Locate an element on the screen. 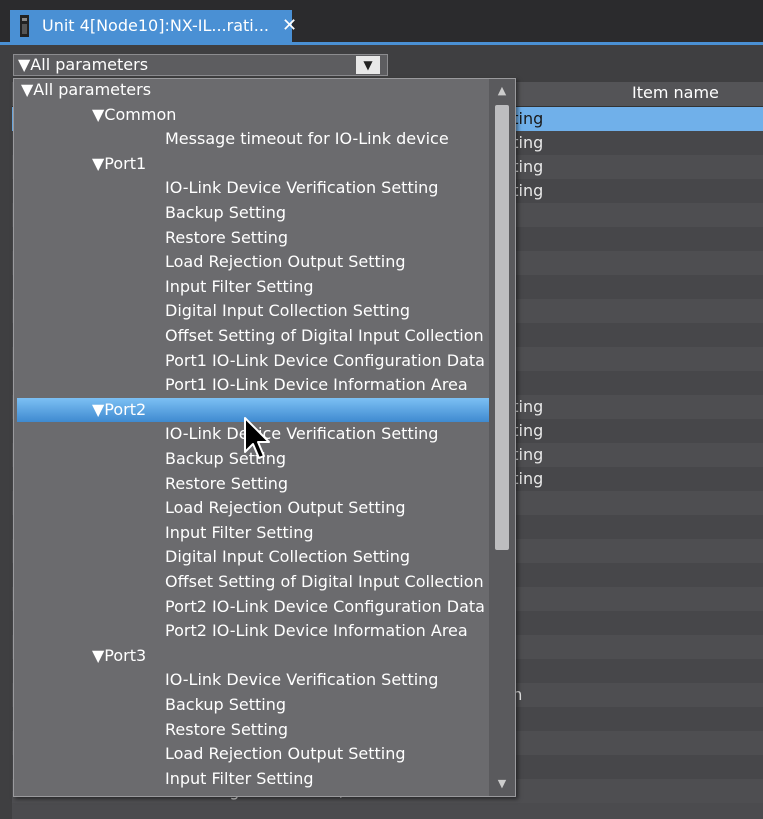  document-tab: Unit 4[Node10]:NX-IL...rati... ✕ is located at coordinates (153, 26).